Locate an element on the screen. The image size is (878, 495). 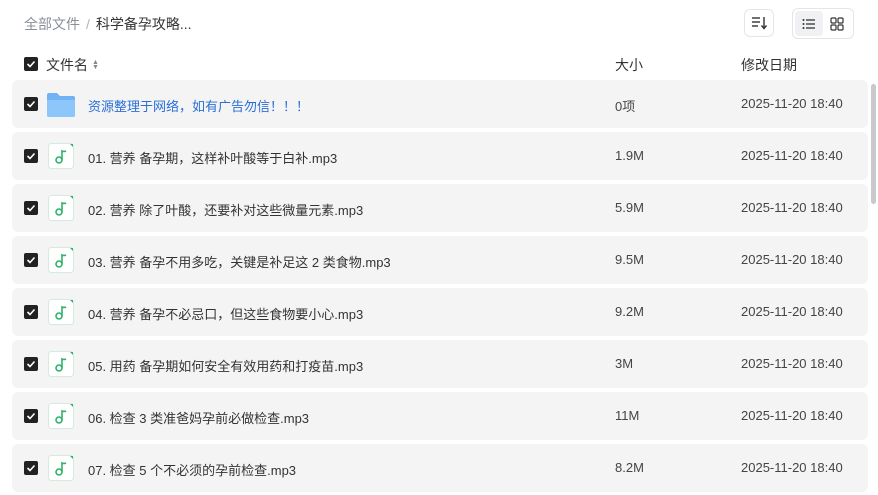
file-name: 01. 营养 备孕期，这样补叶酸等于白补.mp3 is located at coordinates (212, 157).